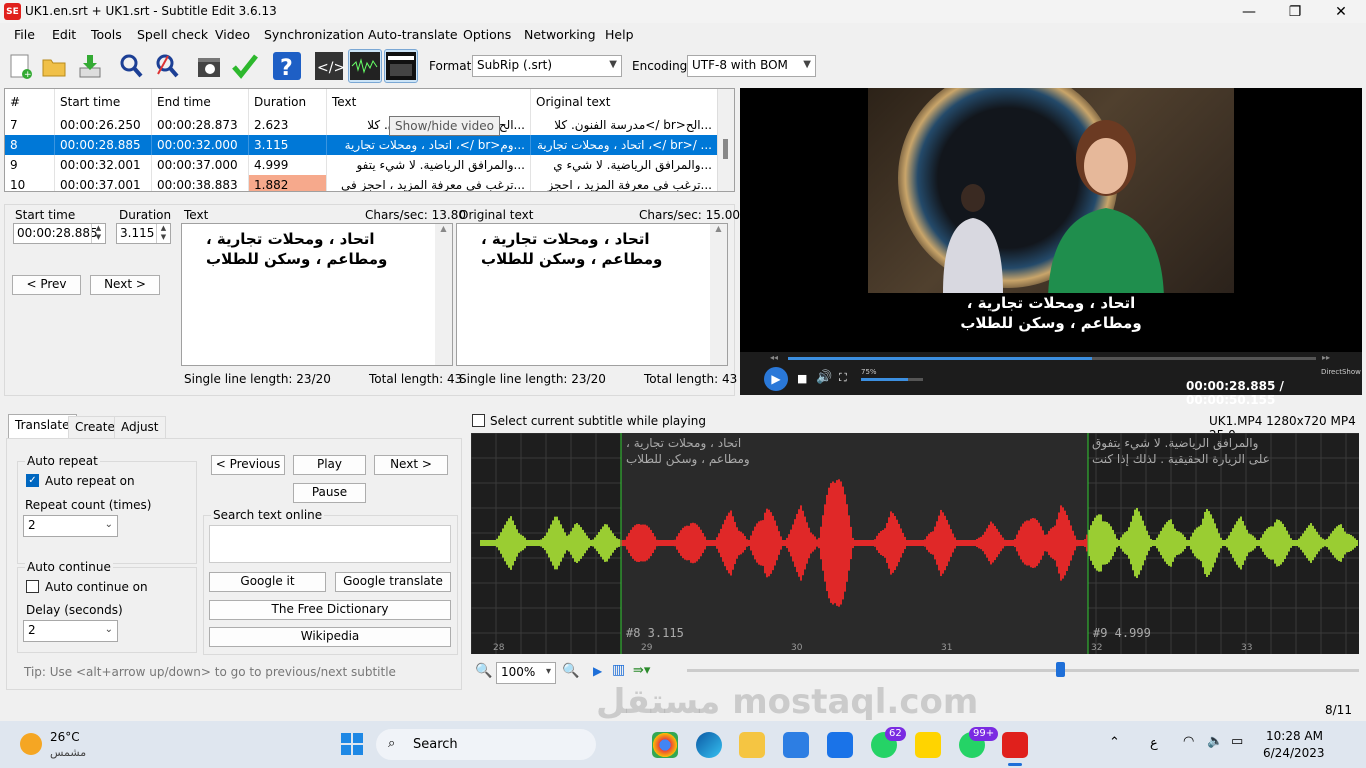 The height and width of the screenshot is (768, 1366). Describe the element at coordinates (314, 34) in the screenshot. I see `menu-synchronization: Synchronization` at that location.